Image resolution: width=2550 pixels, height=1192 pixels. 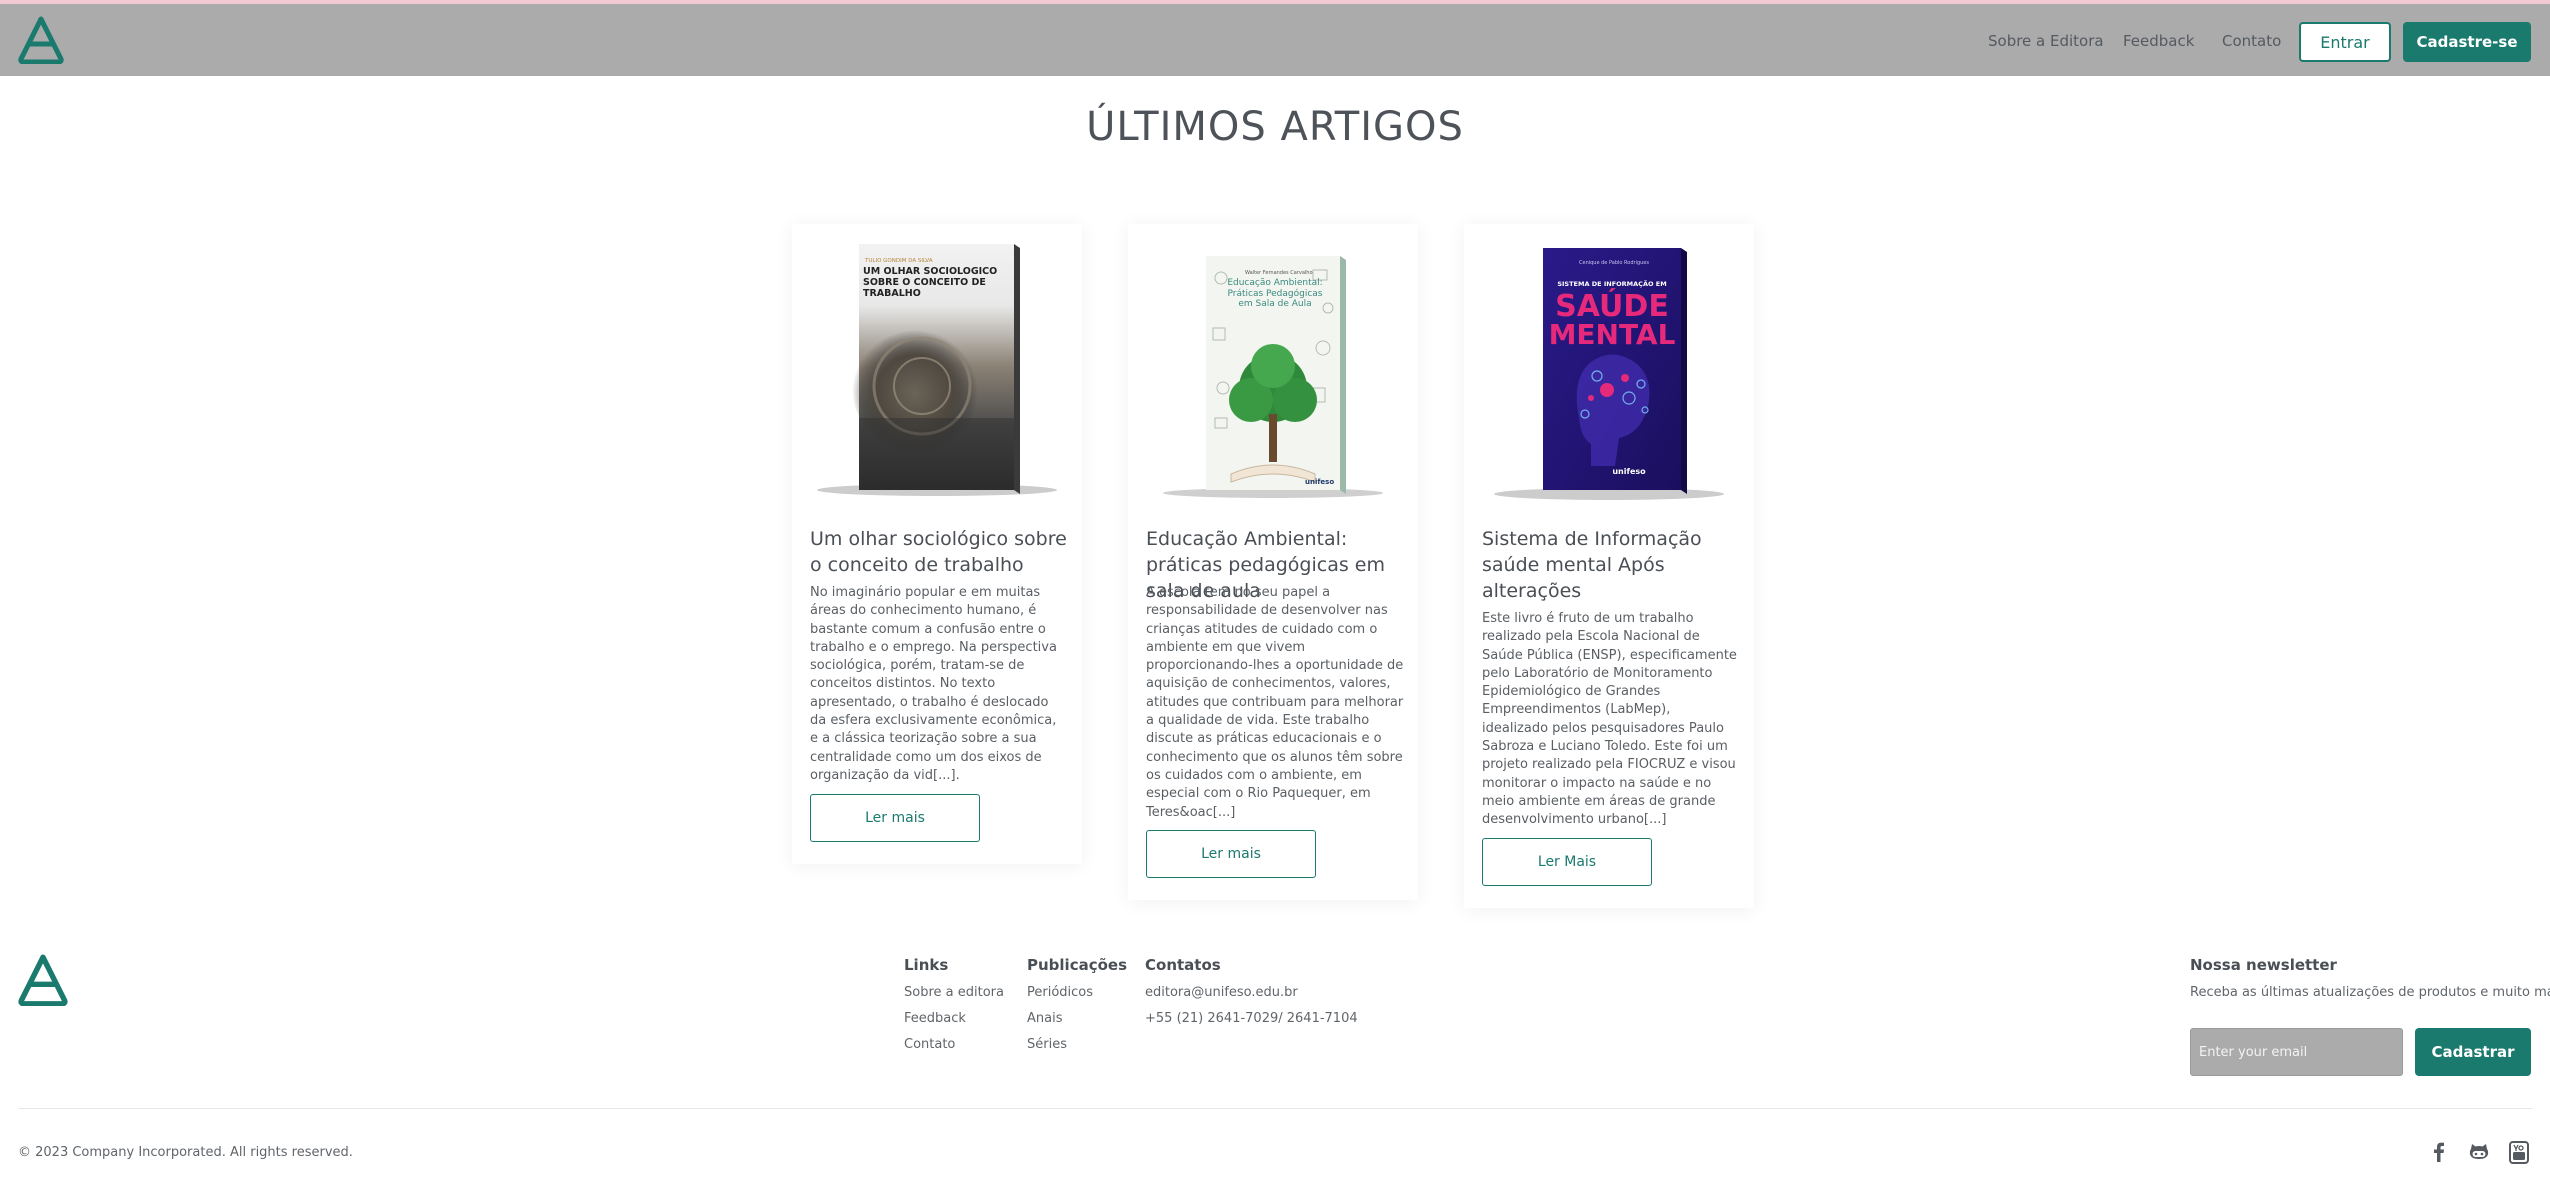 I want to click on newsletter-submit-button: Cadastrar, so click(x=2473, y=1052).